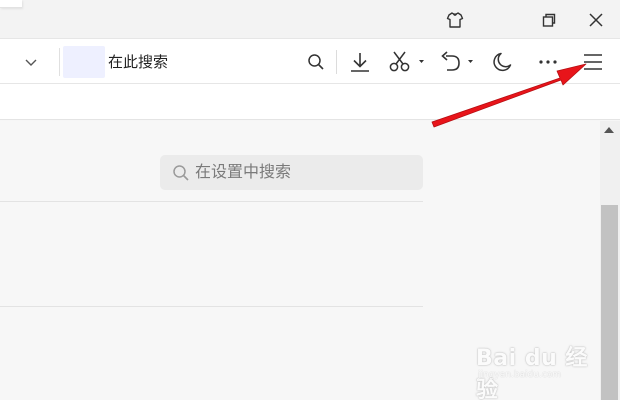 Image resolution: width=620 pixels, height=400 pixels. What do you see at coordinates (11, 4) in the screenshot?
I see `tab-stub` at bounding box center [11, 4].